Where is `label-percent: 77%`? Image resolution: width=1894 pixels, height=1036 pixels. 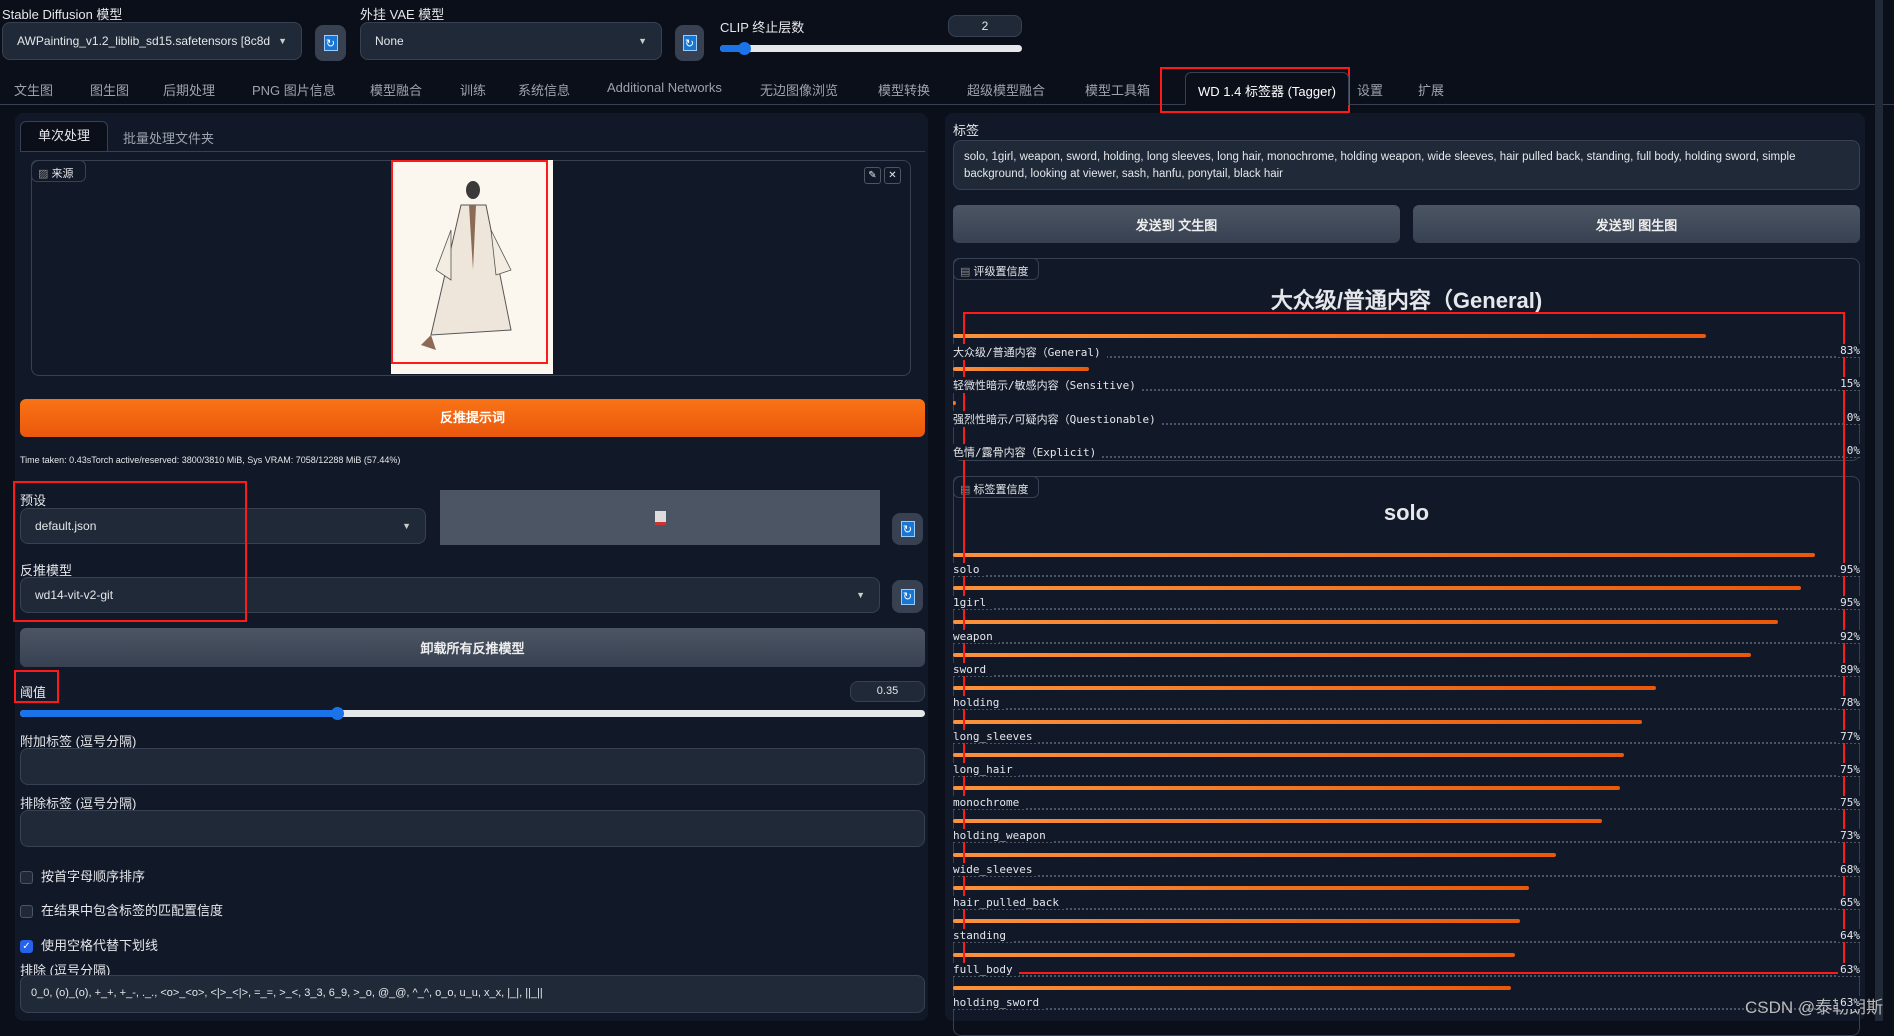
label-percent: 77% is located at coordinates (1849, 736).